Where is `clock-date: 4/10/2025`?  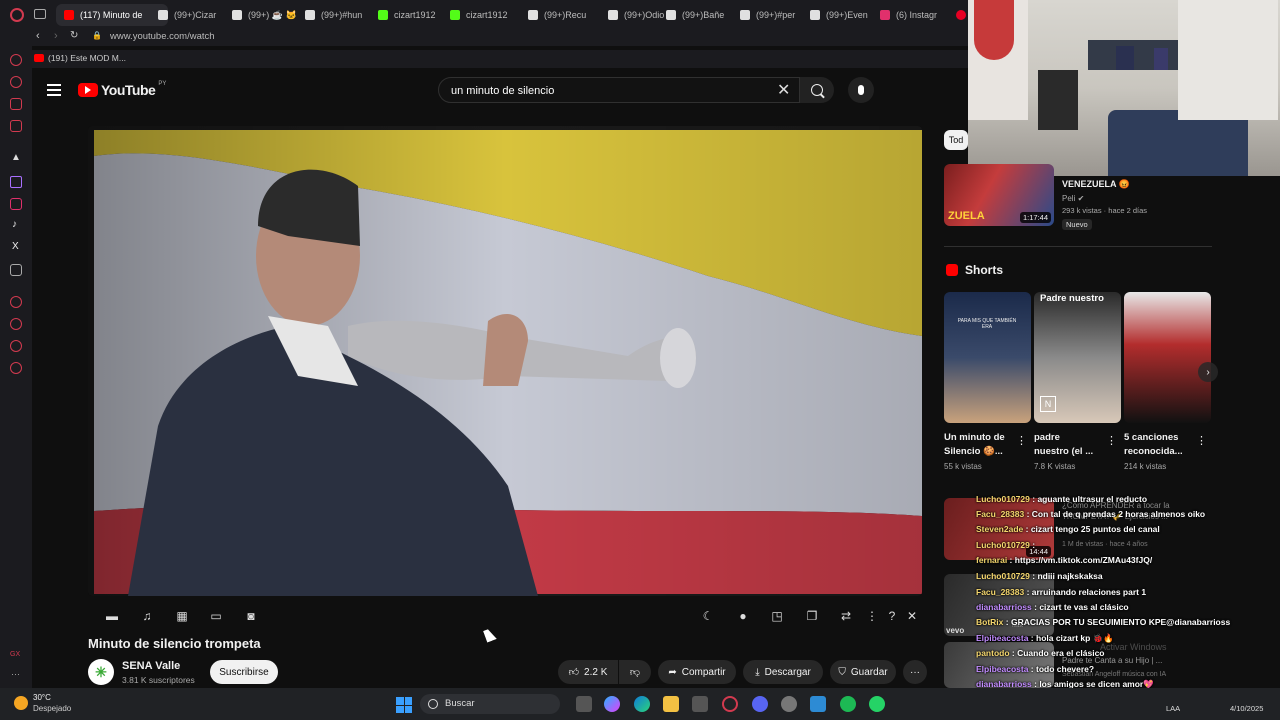
clock-date: 4/10/2025 is located at coordinates (1246, 708).